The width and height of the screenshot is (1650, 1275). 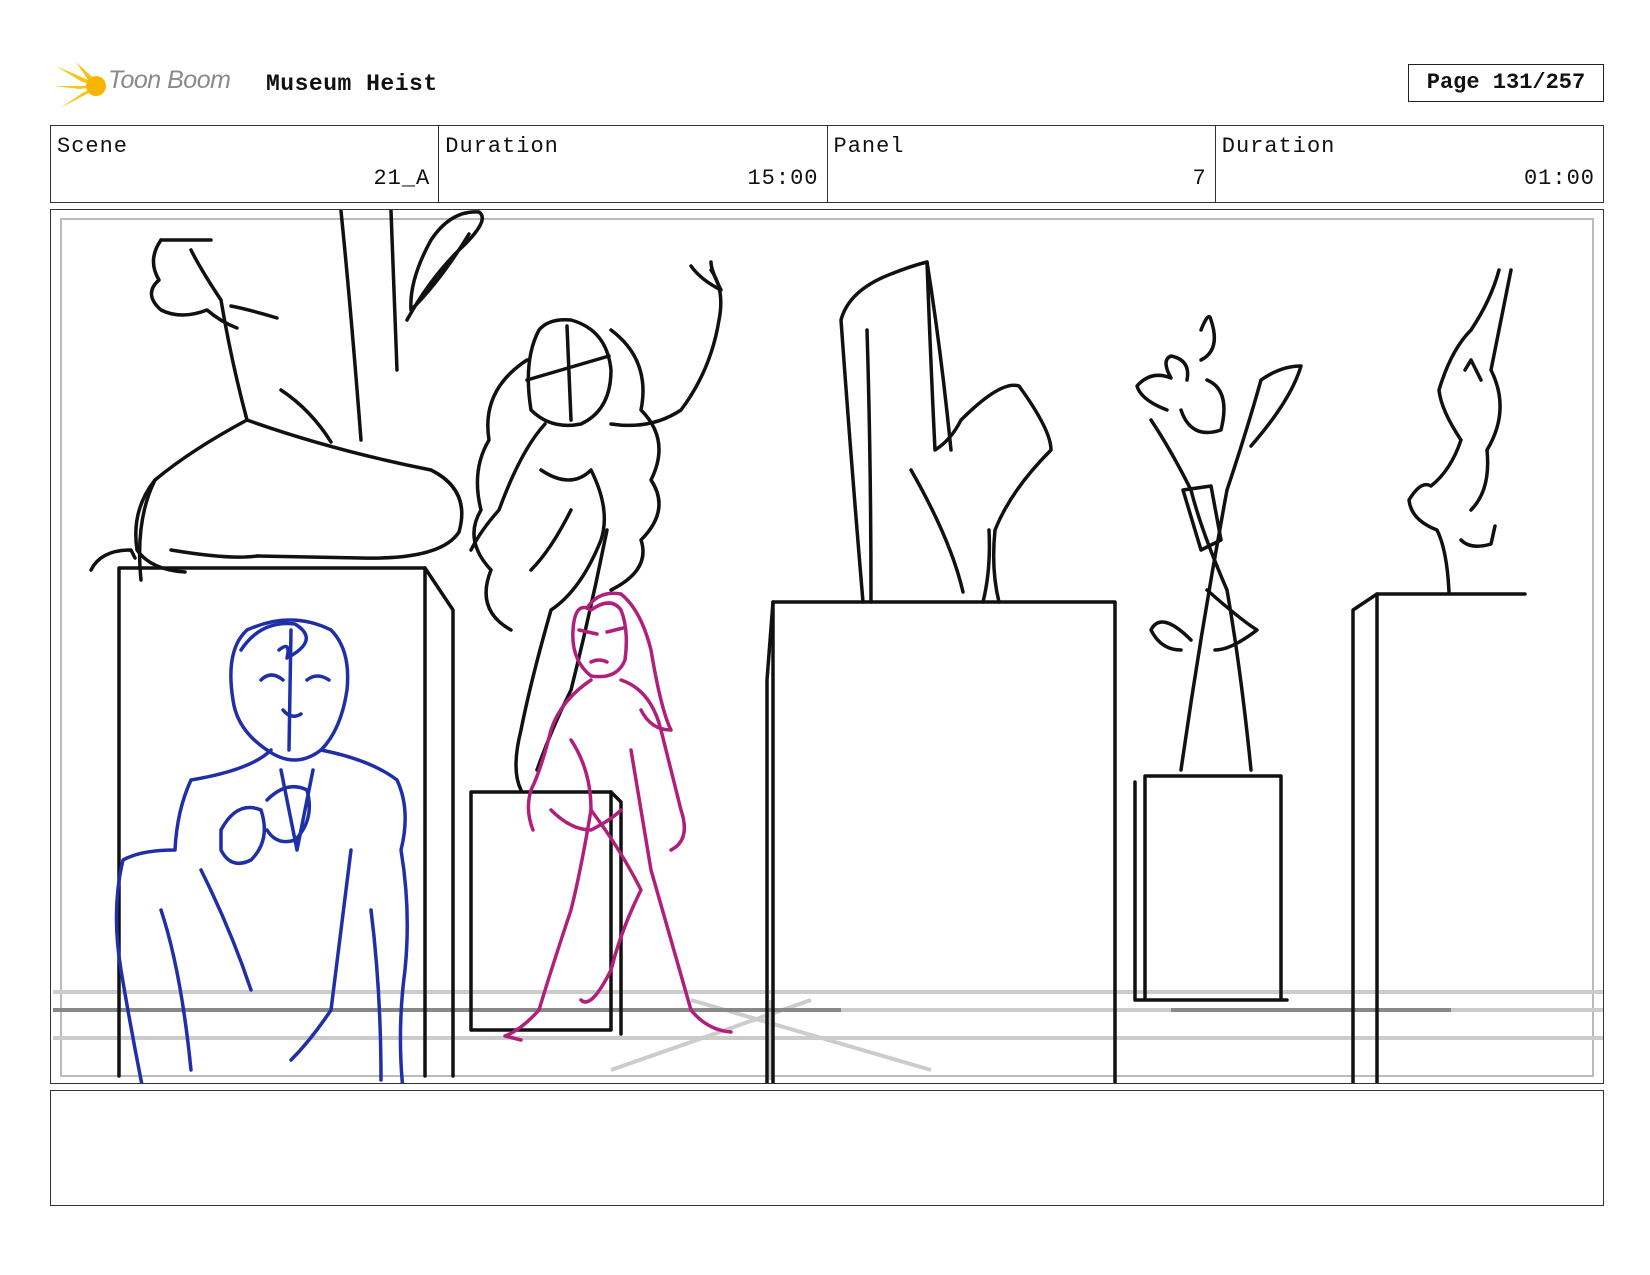 What do you see at coordinates (352, 84) in the screenshot?
I see `project-title: Museum Heist` at bounding box center [352, 84].